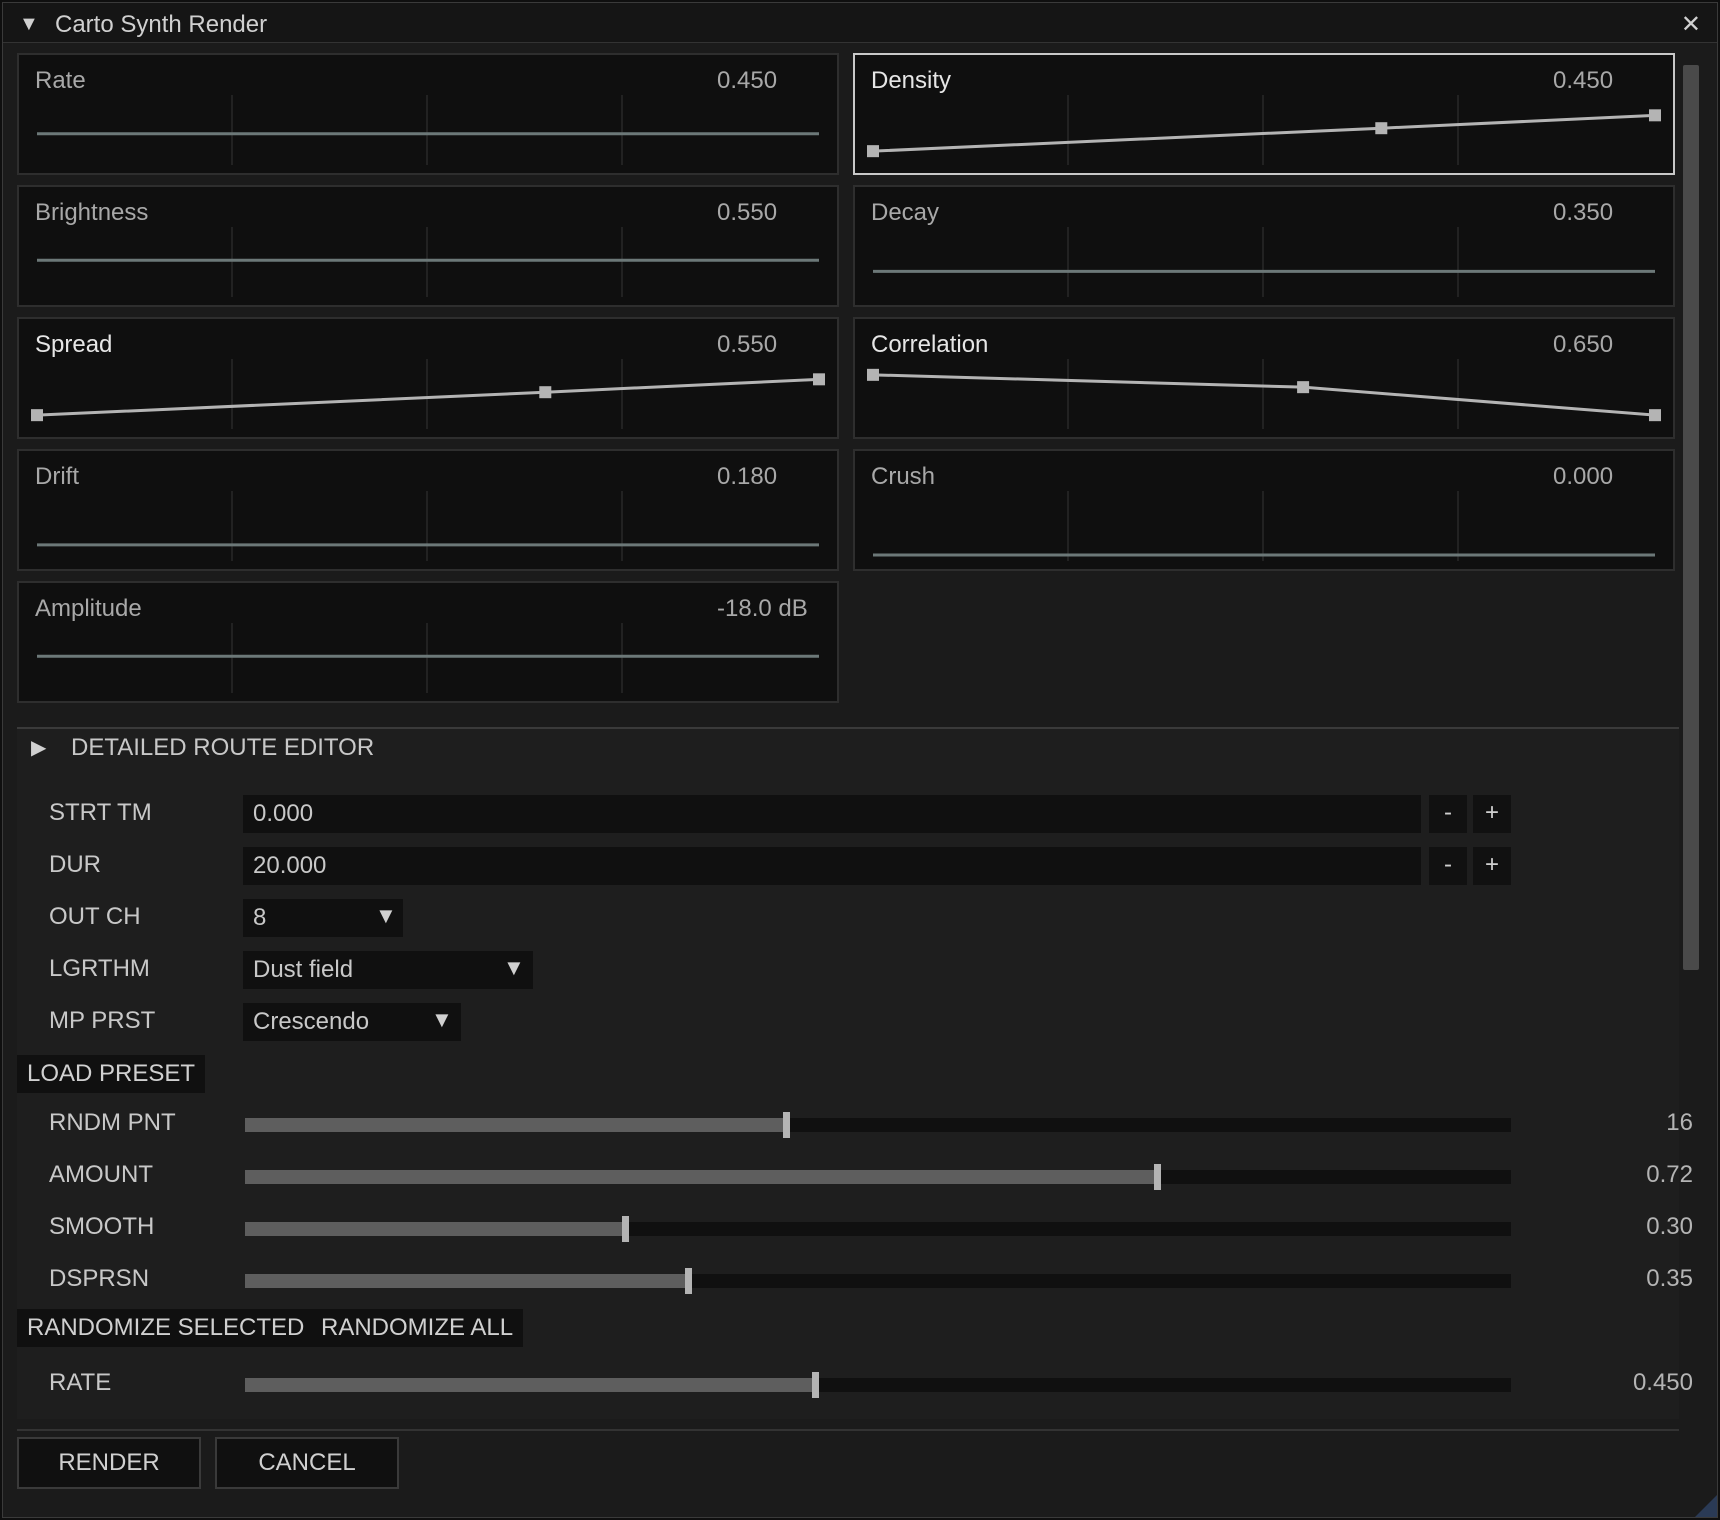 This screenshot has height=1520, width=1720. Describe the element at coordinates (75, 864) in the screenshot. I see `duration-label: DUR` at that location.